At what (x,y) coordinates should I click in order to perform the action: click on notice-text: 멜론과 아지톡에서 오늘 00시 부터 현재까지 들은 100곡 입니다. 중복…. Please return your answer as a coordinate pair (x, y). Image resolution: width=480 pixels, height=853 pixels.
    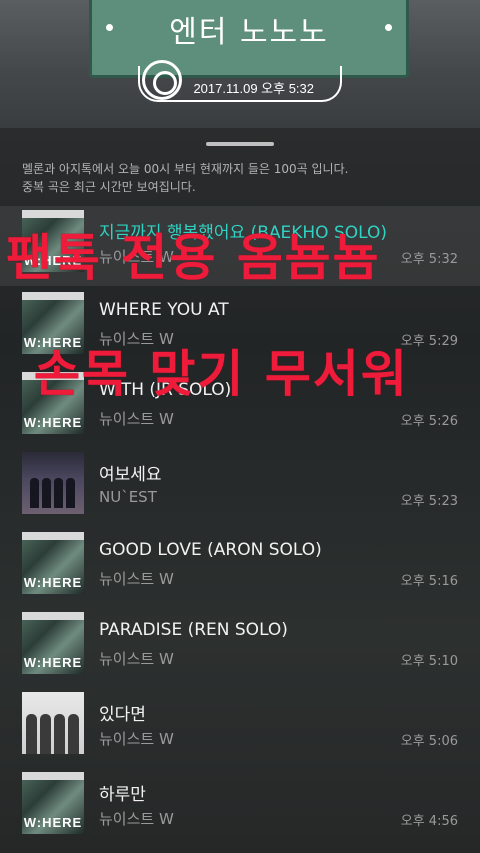
    Looking at the image, I should click on (242, 178).